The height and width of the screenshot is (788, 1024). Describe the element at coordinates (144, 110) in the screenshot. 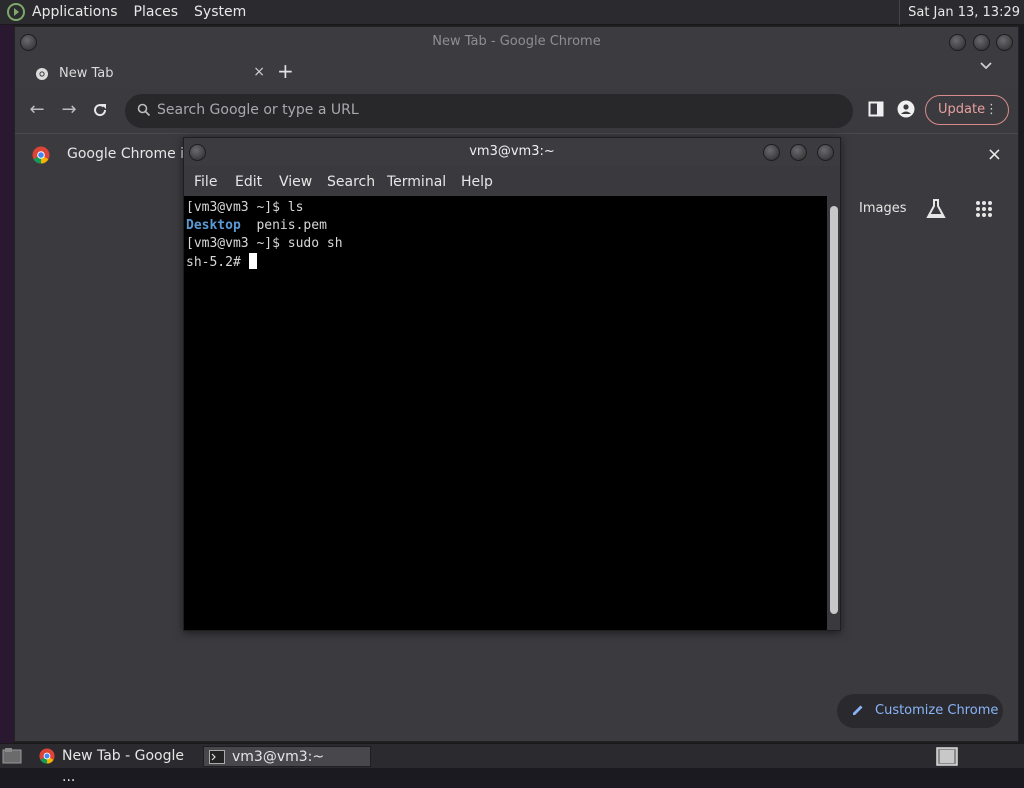

I see `search-icon` at that location.